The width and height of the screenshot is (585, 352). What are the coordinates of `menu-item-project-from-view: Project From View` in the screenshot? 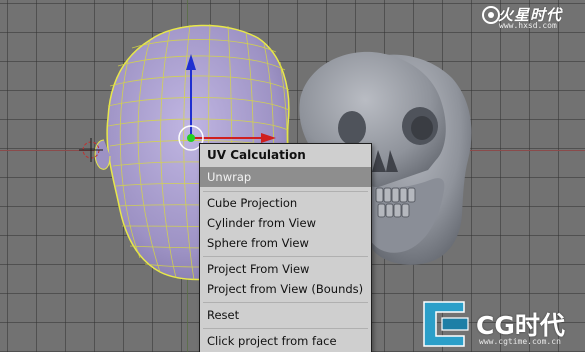 It's located at (285, 269).